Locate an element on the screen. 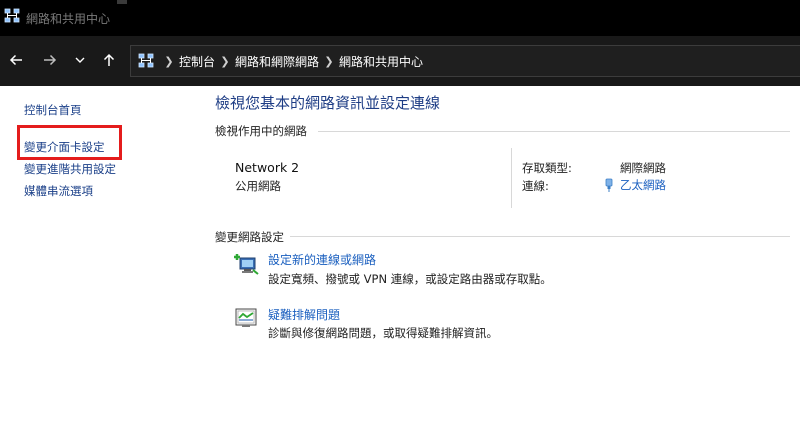  up-button is located at coordinates (109, 60).